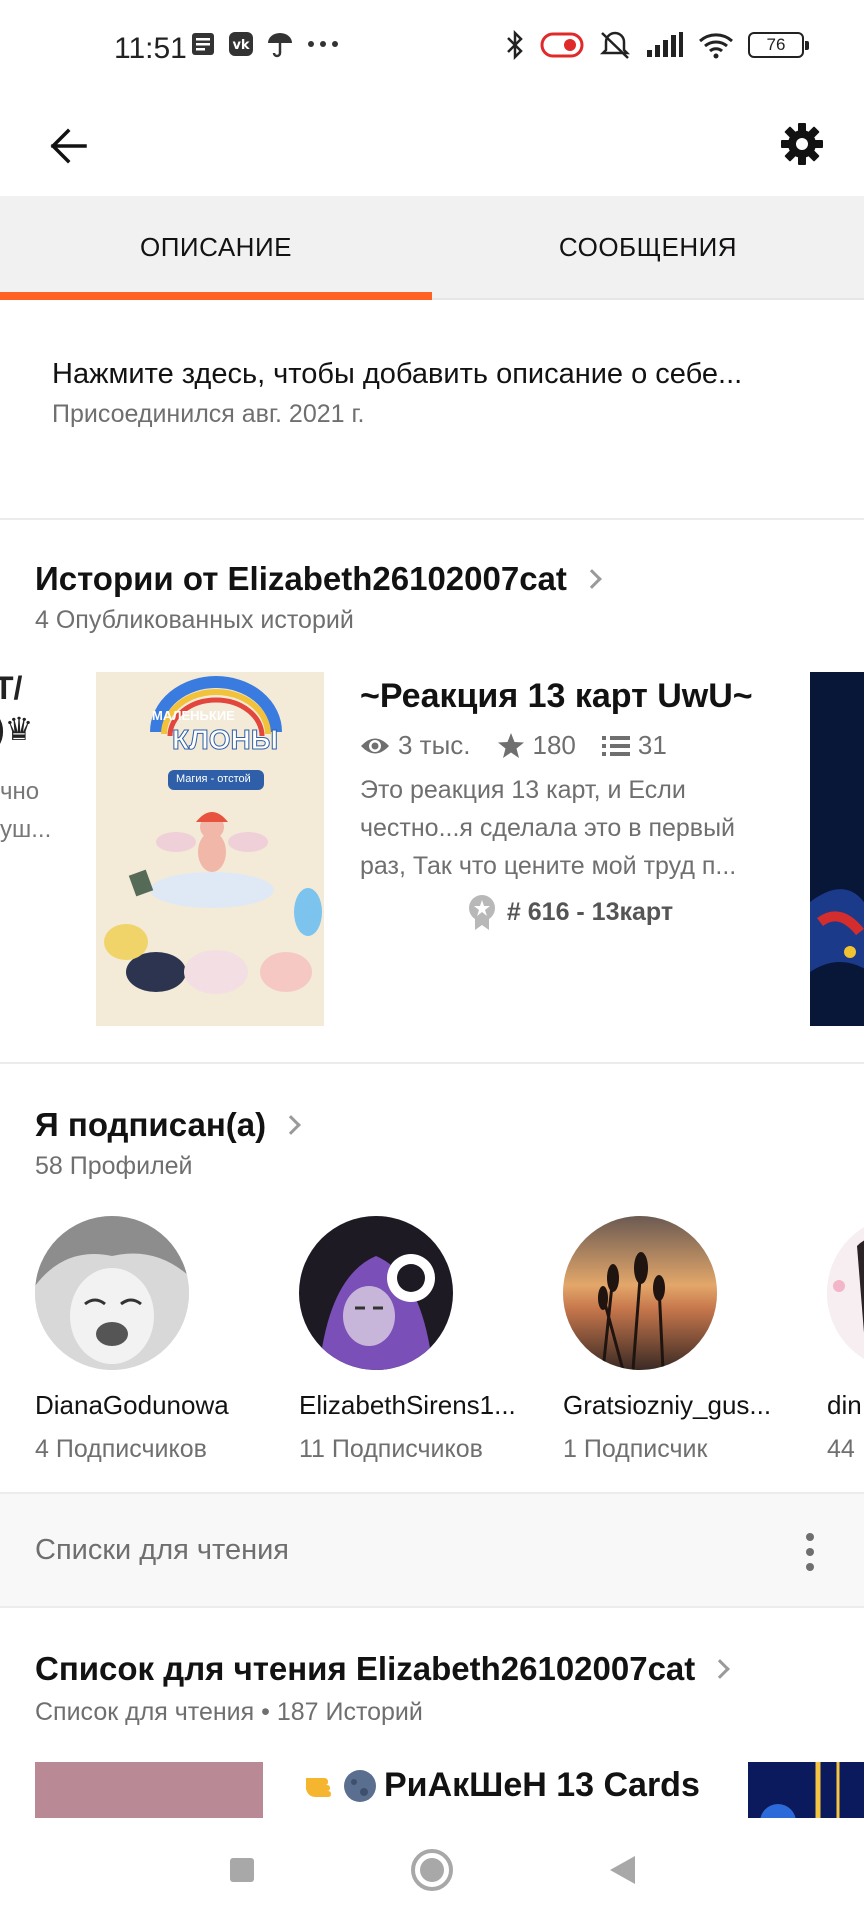  I want to click on following-header: Я подписан(а), so click(168, 1125).